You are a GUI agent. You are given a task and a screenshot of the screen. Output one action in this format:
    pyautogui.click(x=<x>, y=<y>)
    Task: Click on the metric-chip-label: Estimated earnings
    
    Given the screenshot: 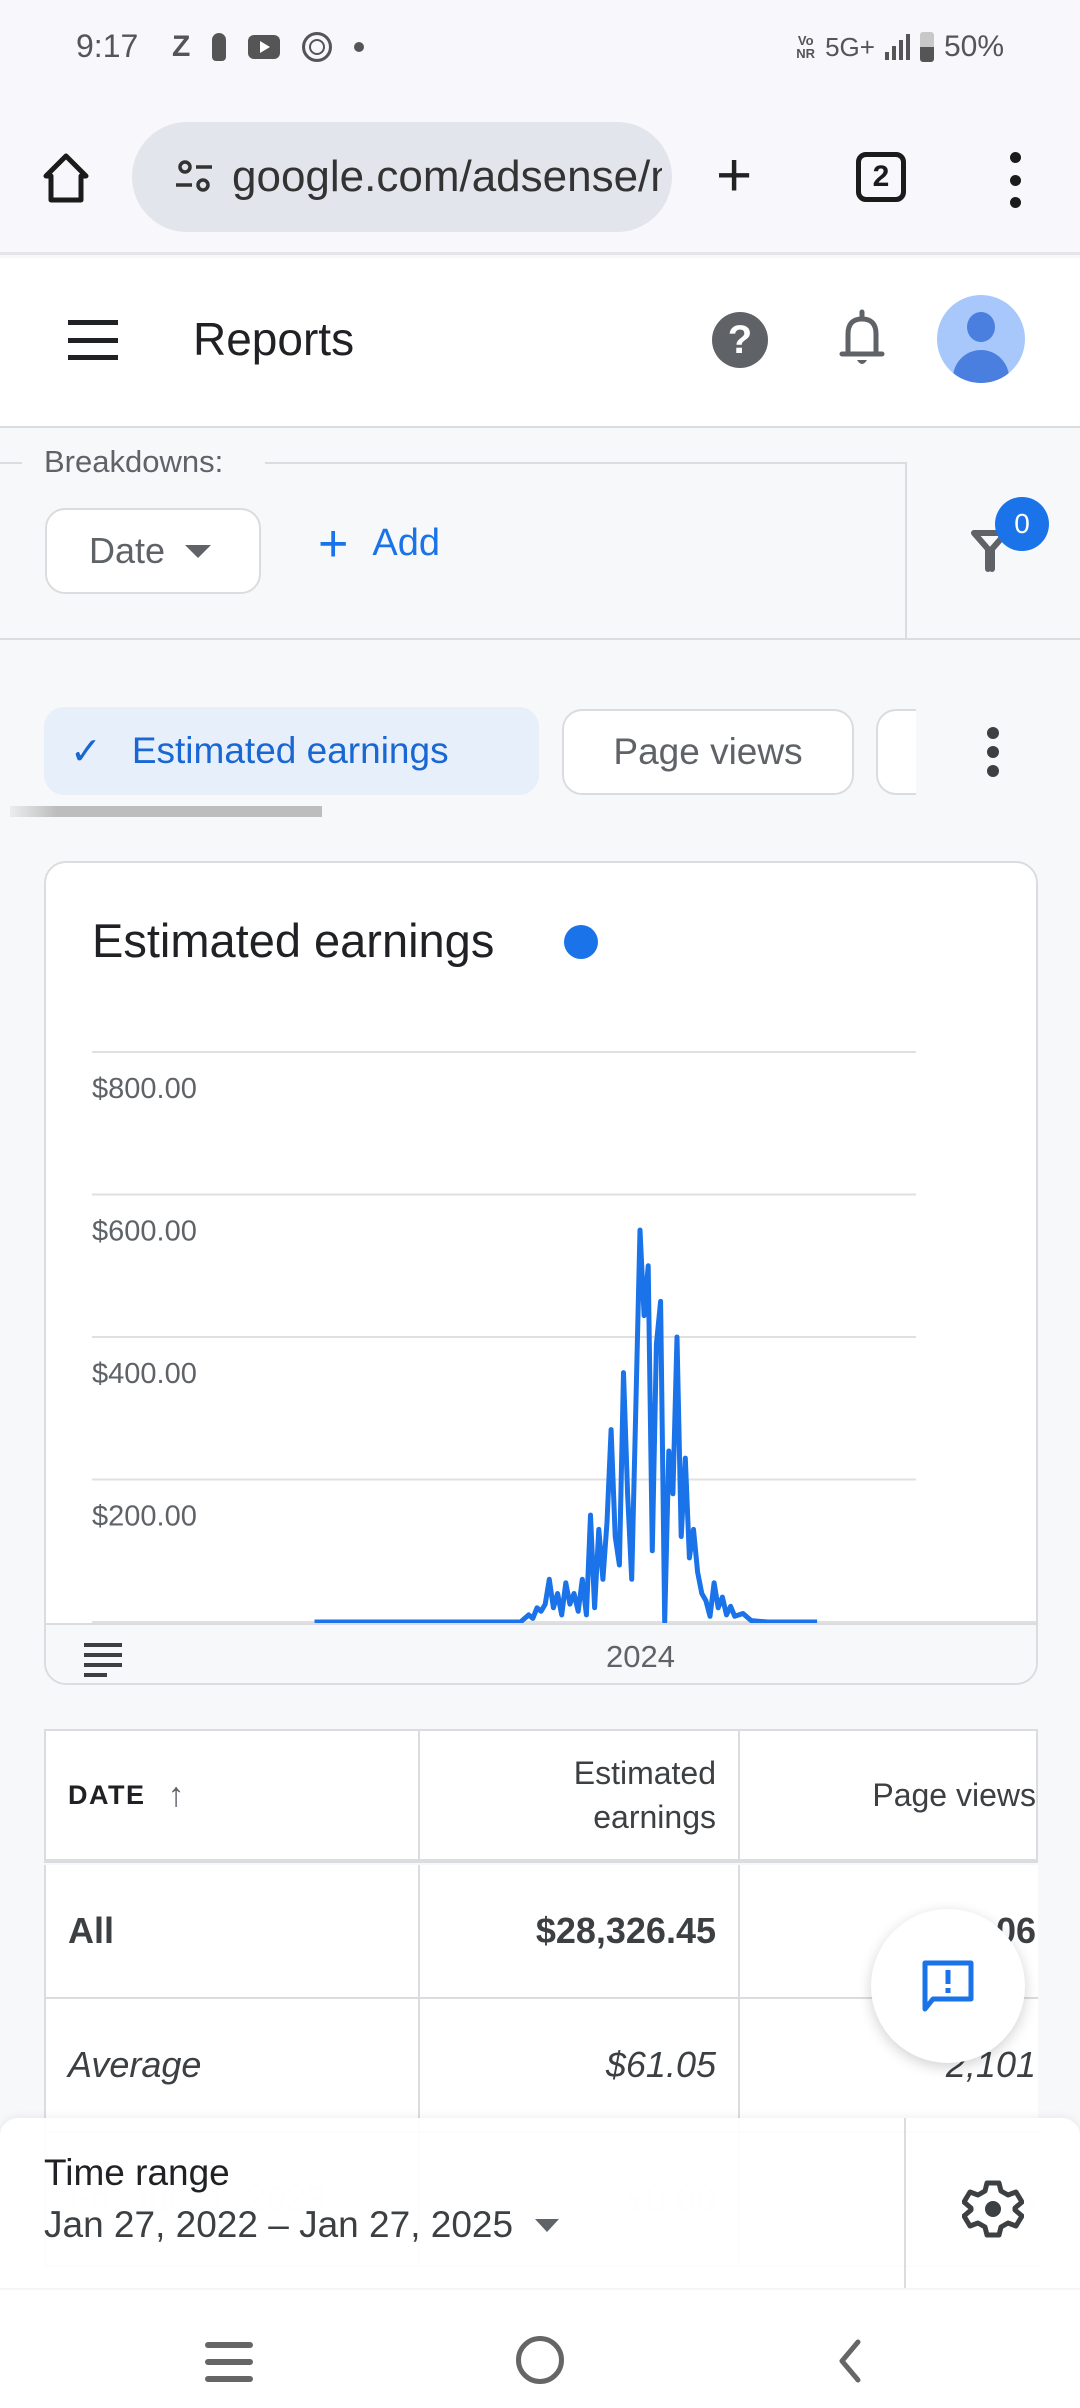 What is the action you would take?
    pyautogui.click(x=290, y=750)
    